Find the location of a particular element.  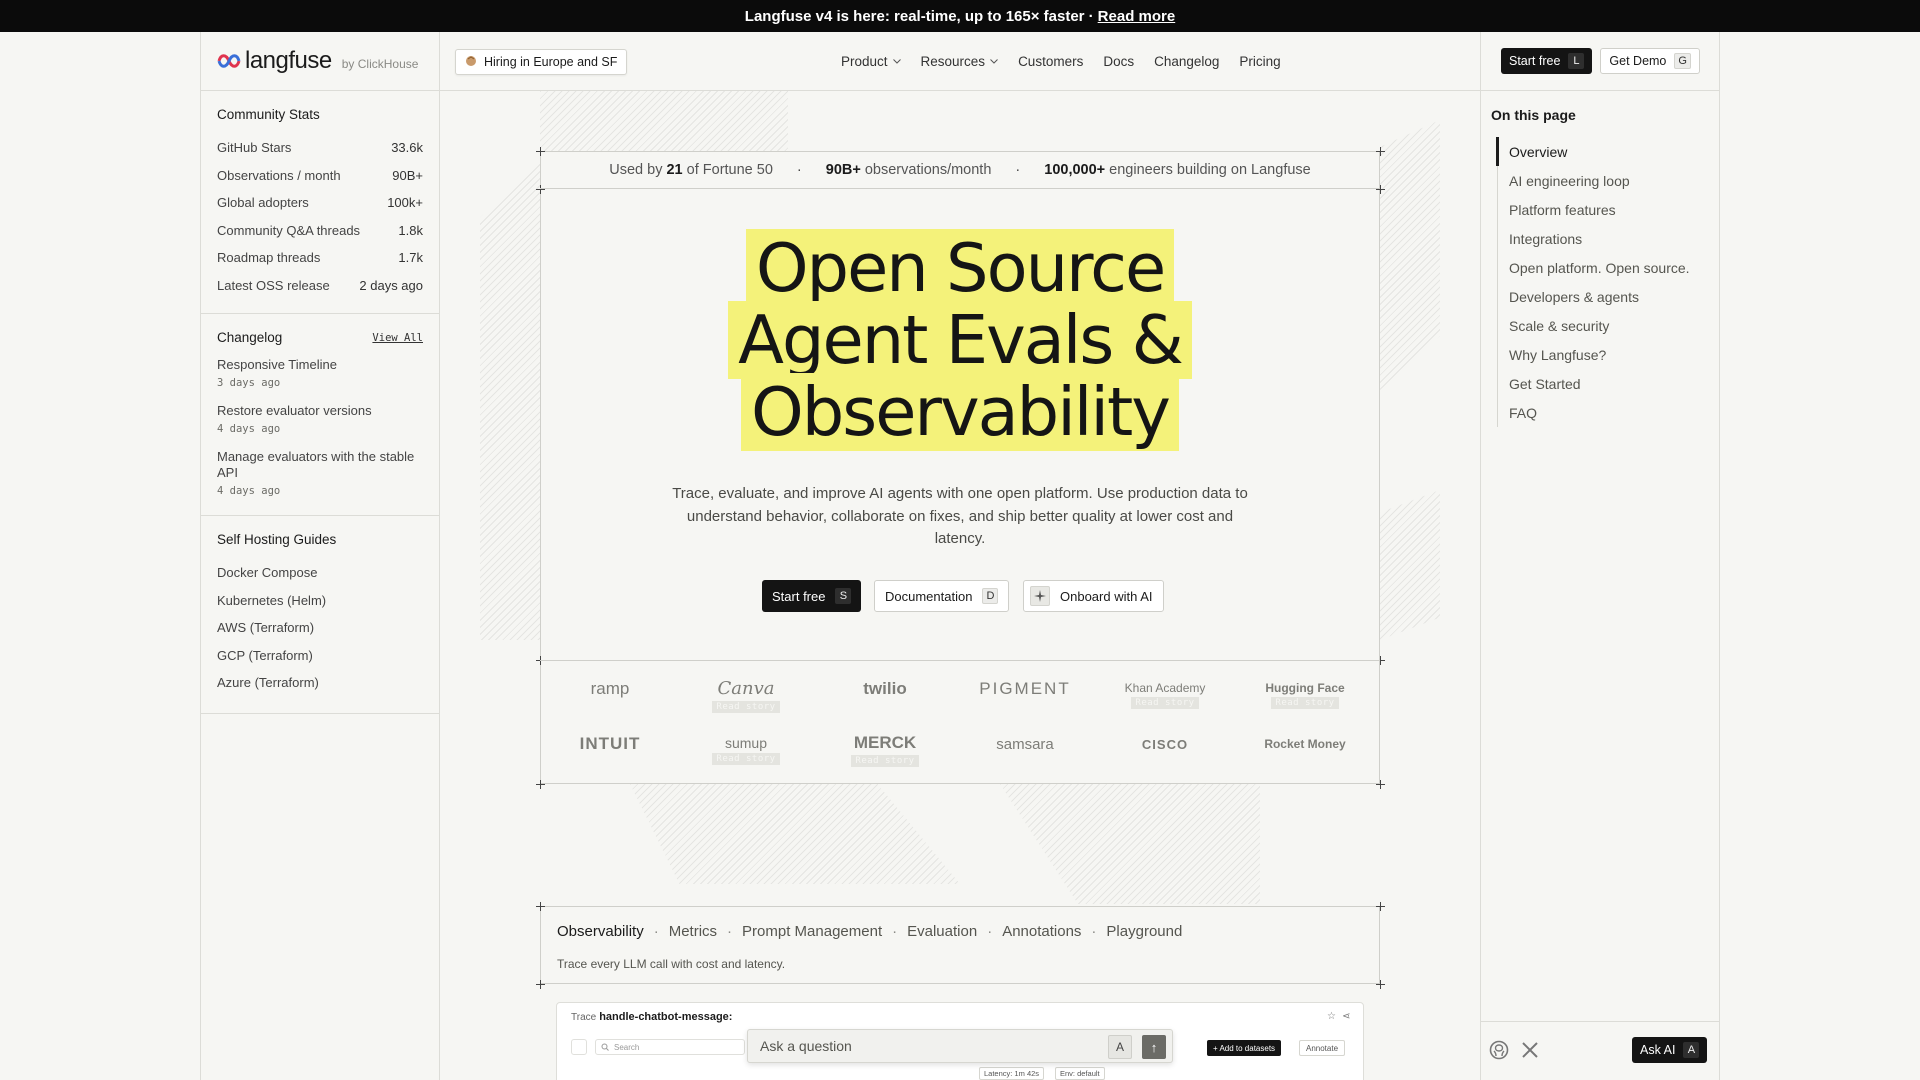

search-icon is located at coordinates (605, 1048).